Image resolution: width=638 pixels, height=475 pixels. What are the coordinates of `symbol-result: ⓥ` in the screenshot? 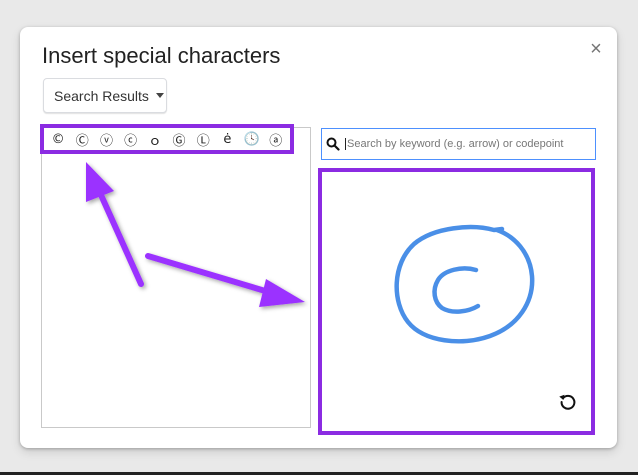 It's located at (106, 139).